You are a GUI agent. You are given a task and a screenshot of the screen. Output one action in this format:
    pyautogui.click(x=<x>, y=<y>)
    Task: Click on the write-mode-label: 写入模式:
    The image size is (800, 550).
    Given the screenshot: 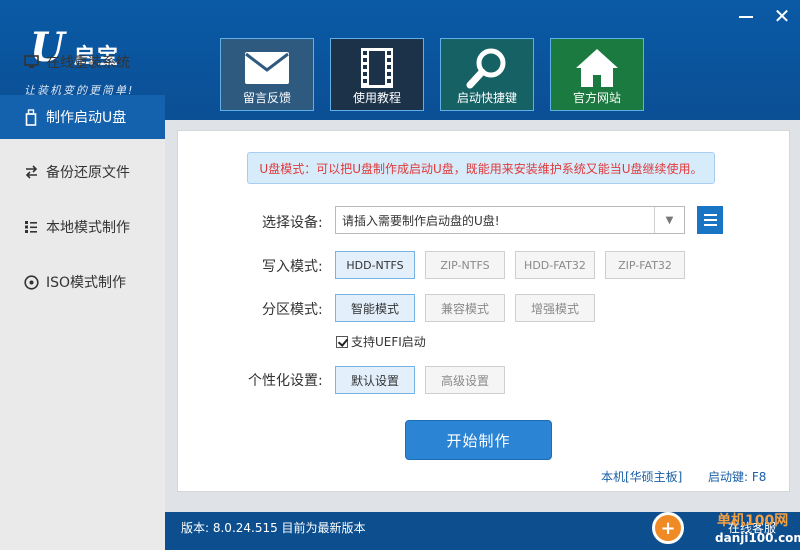 What is the action you would take?
    pyautogui.click(x=292, y=267)
    